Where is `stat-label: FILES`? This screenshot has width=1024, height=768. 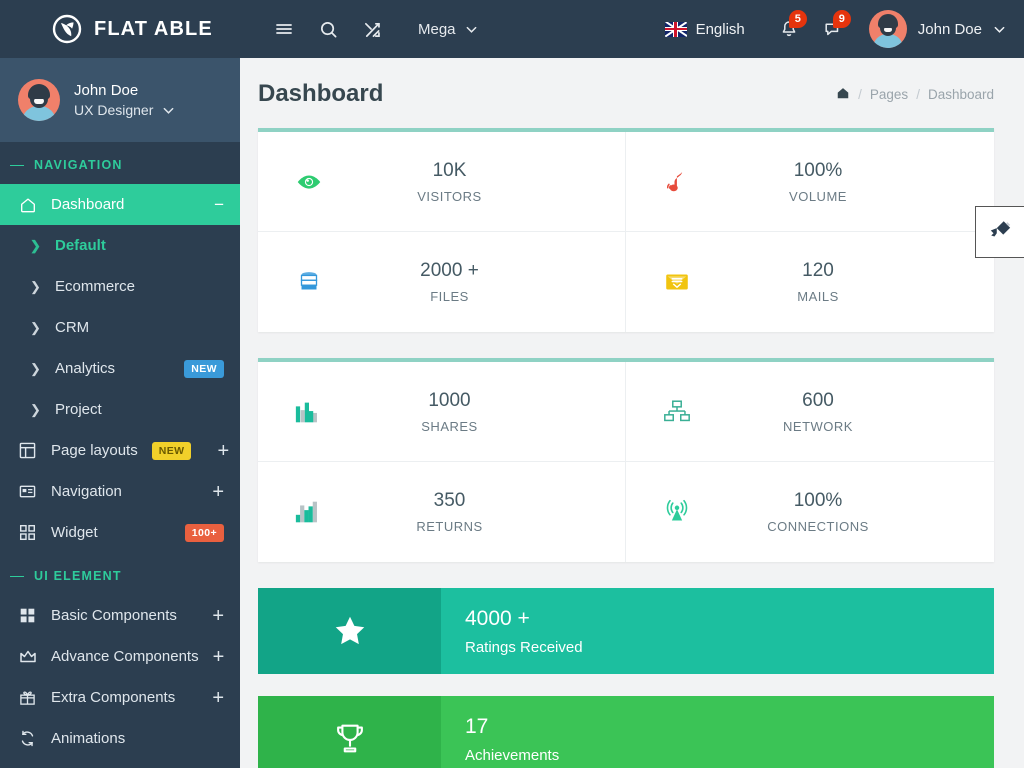
stat-label: FILES is located at coordinates (449, 296).